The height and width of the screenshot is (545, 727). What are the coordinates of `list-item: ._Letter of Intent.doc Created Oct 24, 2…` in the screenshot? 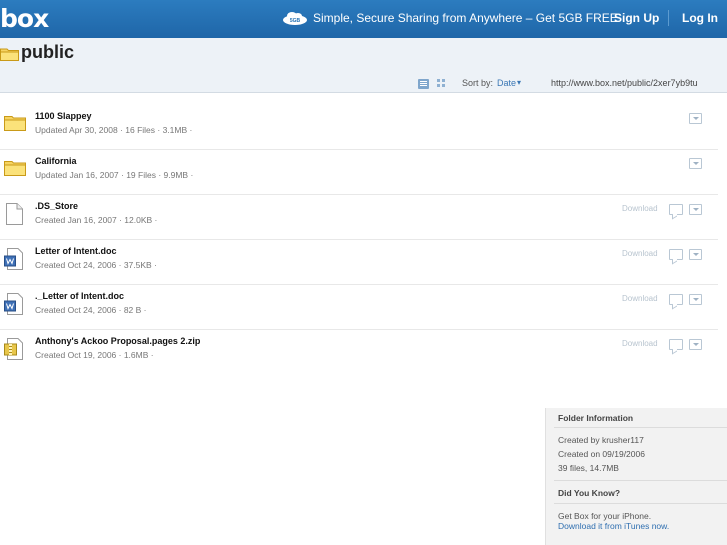 It's located at (359, 307).